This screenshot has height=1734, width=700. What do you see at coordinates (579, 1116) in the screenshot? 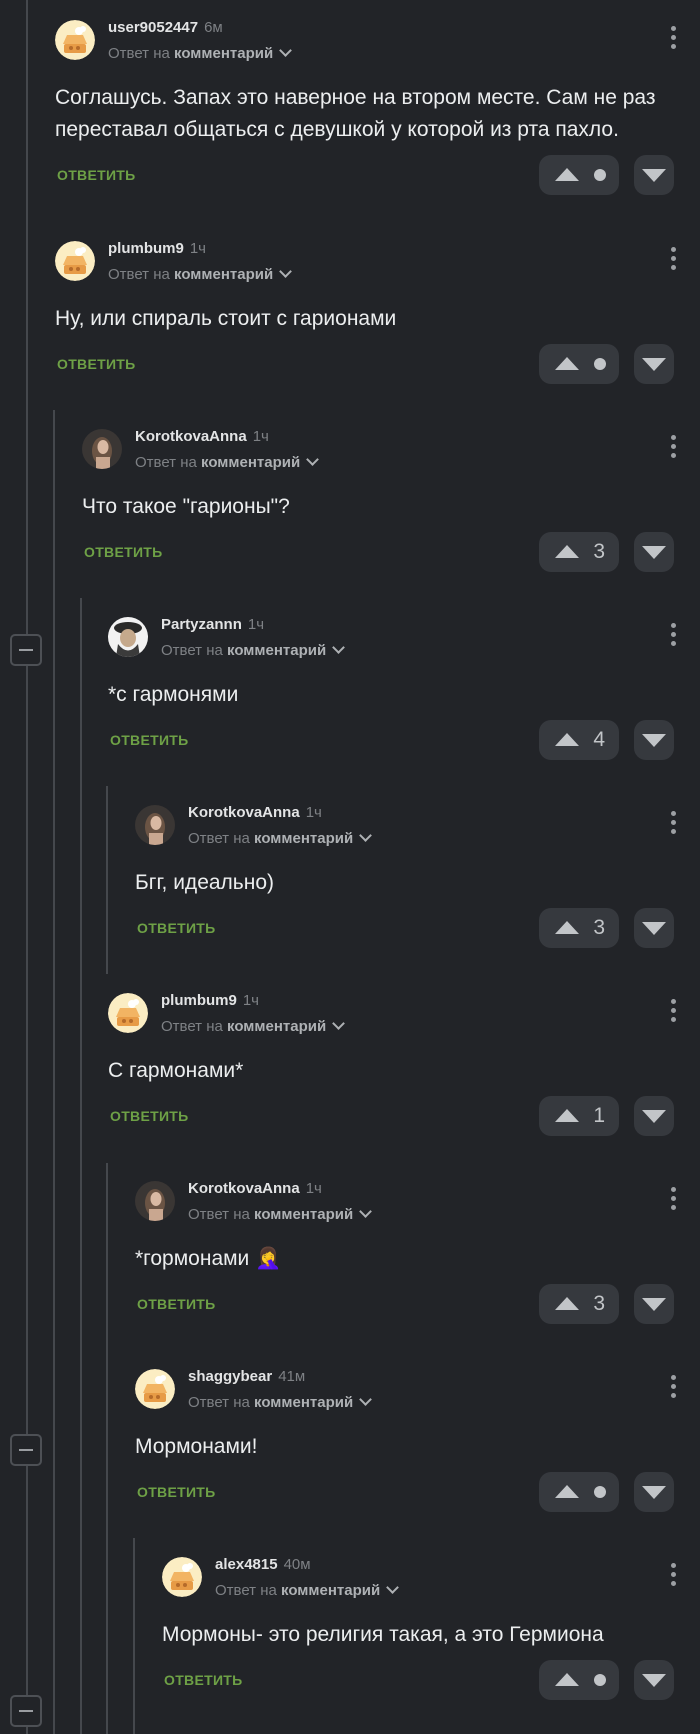
I see `upvote-button: 1` at bounding box center [579, 1116].